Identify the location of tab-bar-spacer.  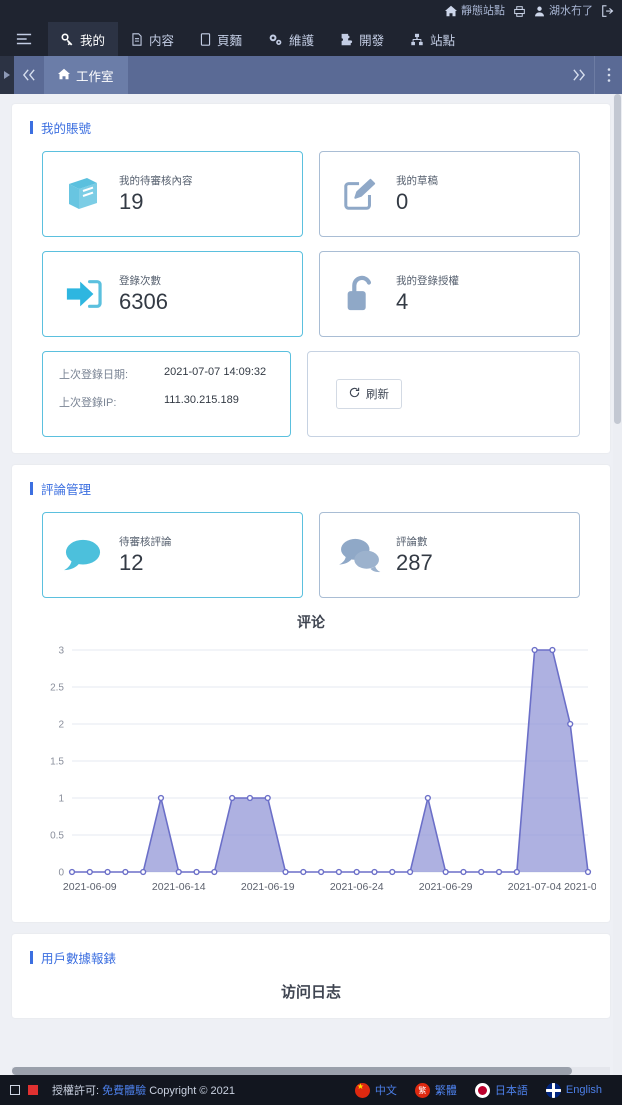
(346, 75).